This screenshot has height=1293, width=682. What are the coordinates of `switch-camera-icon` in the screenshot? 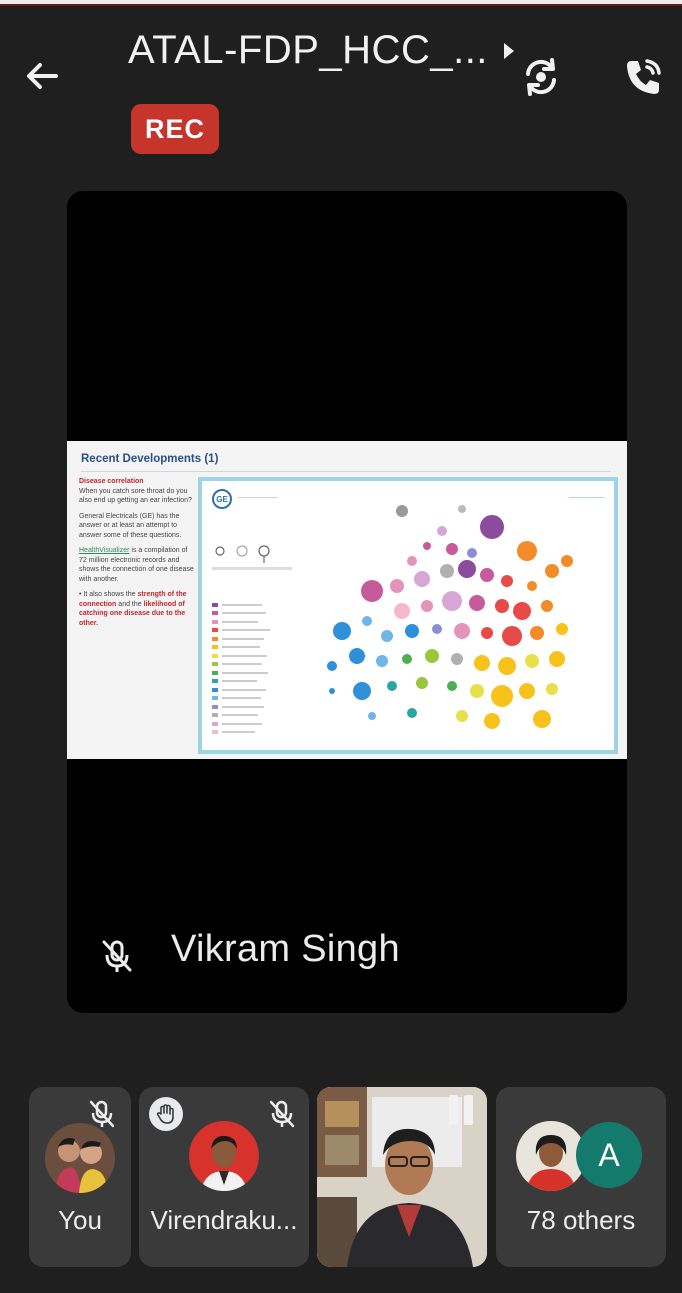 It's located at (541, 77).